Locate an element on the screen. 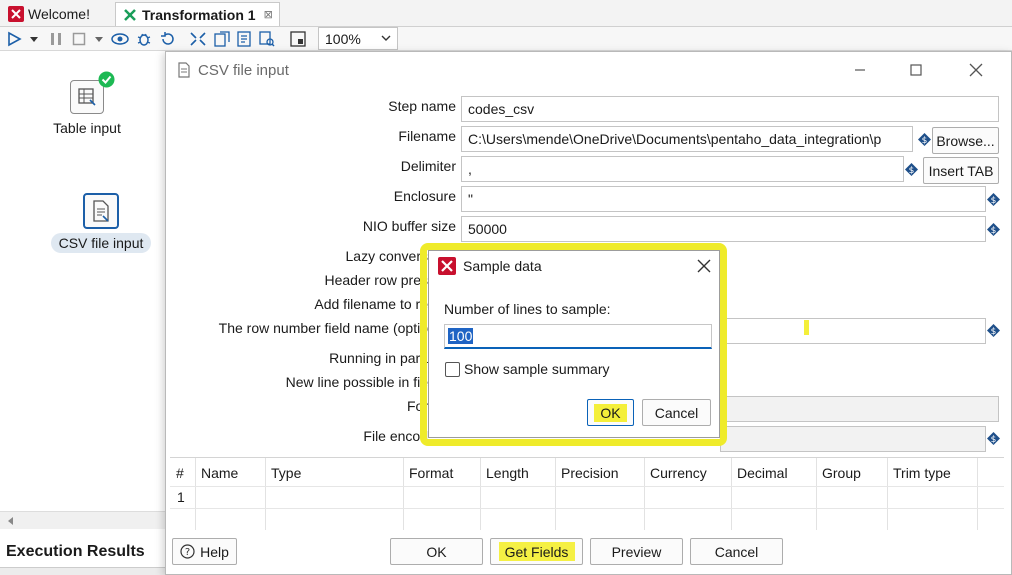  col-header-trim-type: Trim type is located at coordinates (922, 473).